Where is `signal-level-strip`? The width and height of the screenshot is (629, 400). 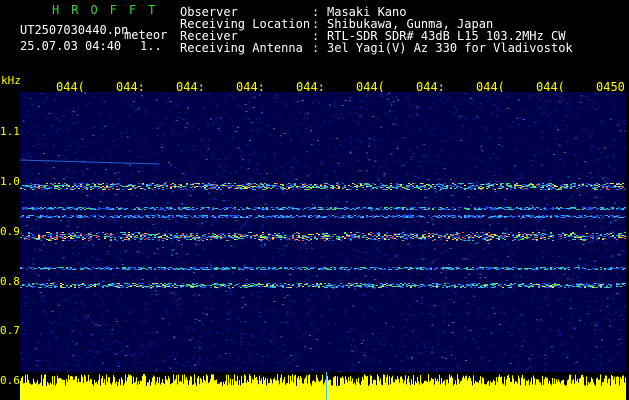 signal-level-strip is located at coordinates (323, 386).